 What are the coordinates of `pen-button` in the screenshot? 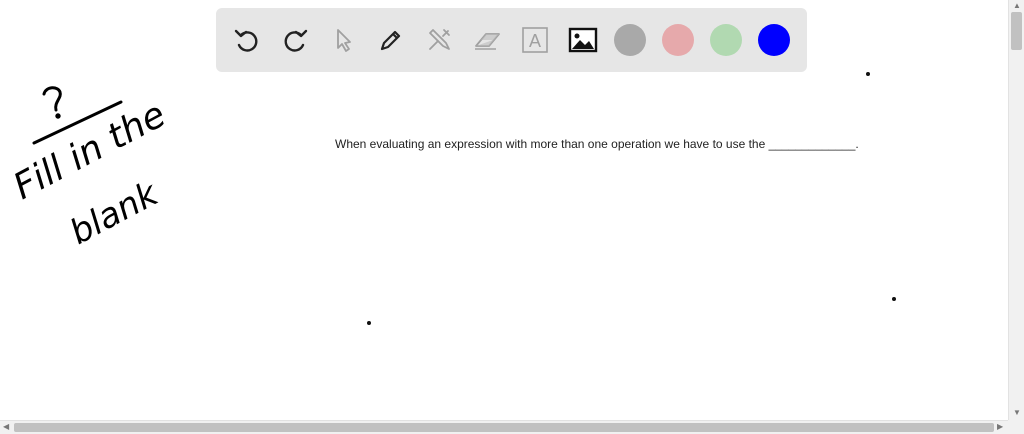 It's located at (391, 40).